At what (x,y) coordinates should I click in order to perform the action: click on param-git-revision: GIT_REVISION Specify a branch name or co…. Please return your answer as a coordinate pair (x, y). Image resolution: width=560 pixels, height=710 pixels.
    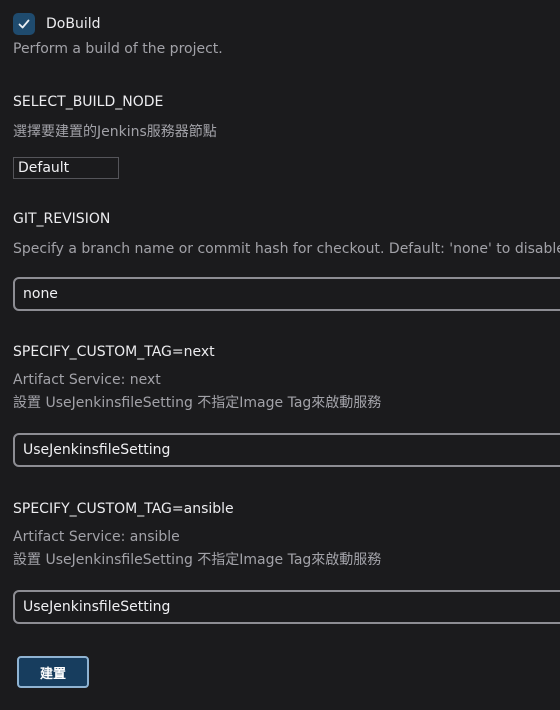
    Looking at the image, I should click on (286, 236).